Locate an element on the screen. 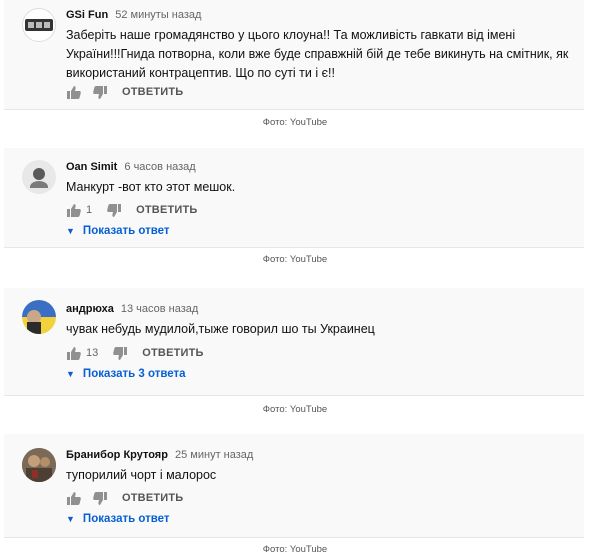 The width and height of the screenshot is (590, 556). comment-actions: 13 ОТВЕТИТЬ is located at coordinates (135, 353).